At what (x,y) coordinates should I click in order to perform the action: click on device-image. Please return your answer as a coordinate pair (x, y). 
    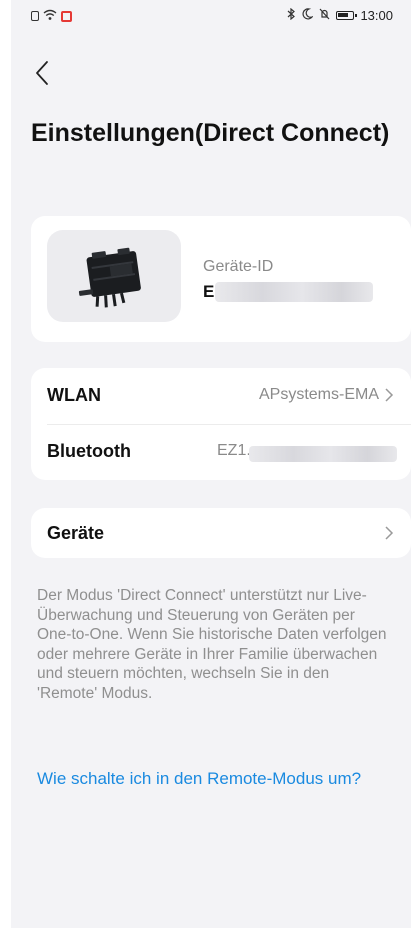
    Looking at the image, I should click on (114, 276).